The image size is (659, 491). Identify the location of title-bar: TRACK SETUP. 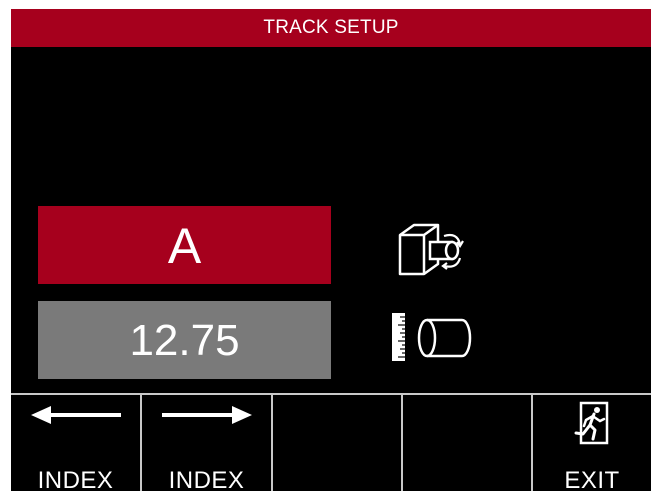
(331, 28).